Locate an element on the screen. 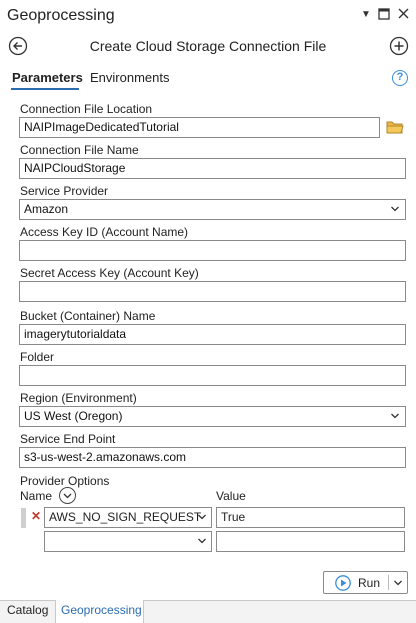 The image size is (416, 623). run-button: Run is located at coordinates (365, 582).